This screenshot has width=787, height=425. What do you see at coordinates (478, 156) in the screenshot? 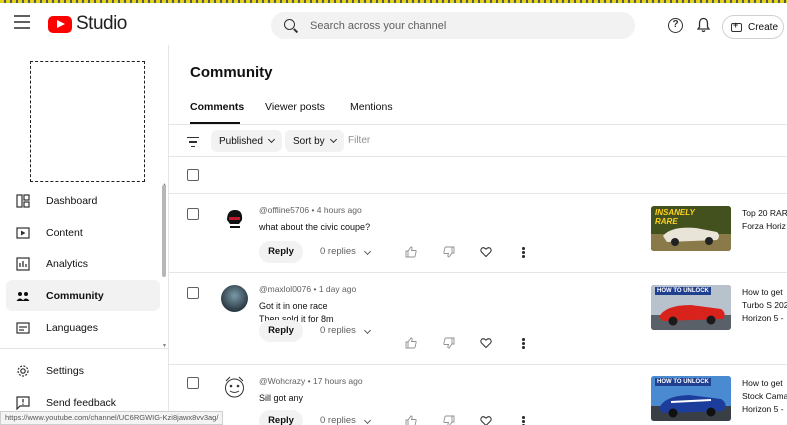
I see `filter-divider` at bounding box center [478, 156].